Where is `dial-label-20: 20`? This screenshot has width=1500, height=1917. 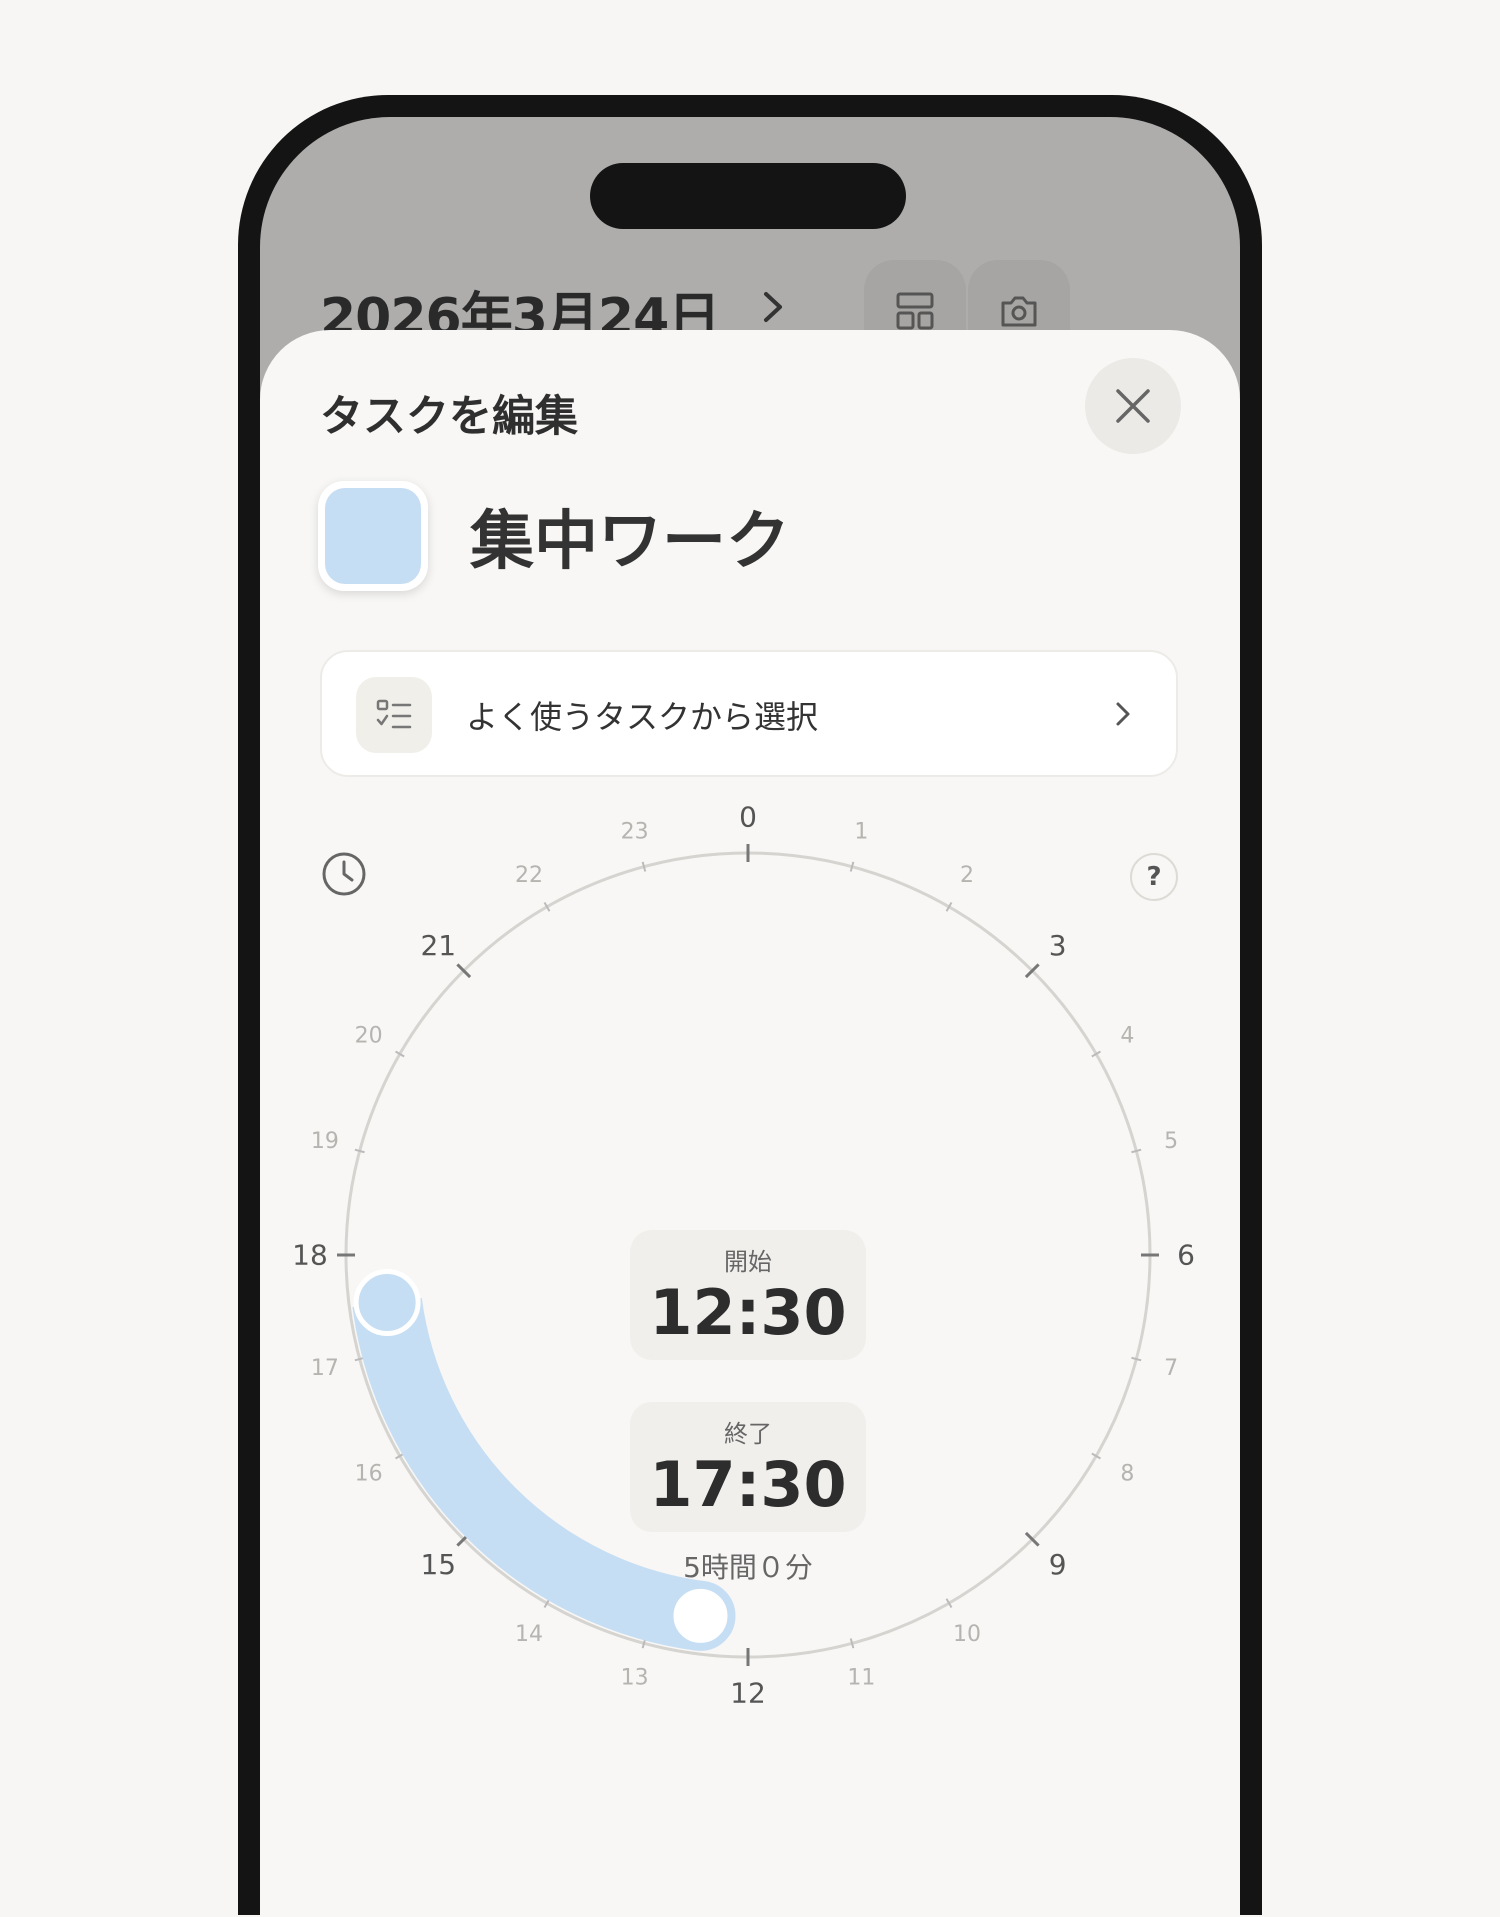 dial-label-20: 20 is located at coordinates (369, 1036).